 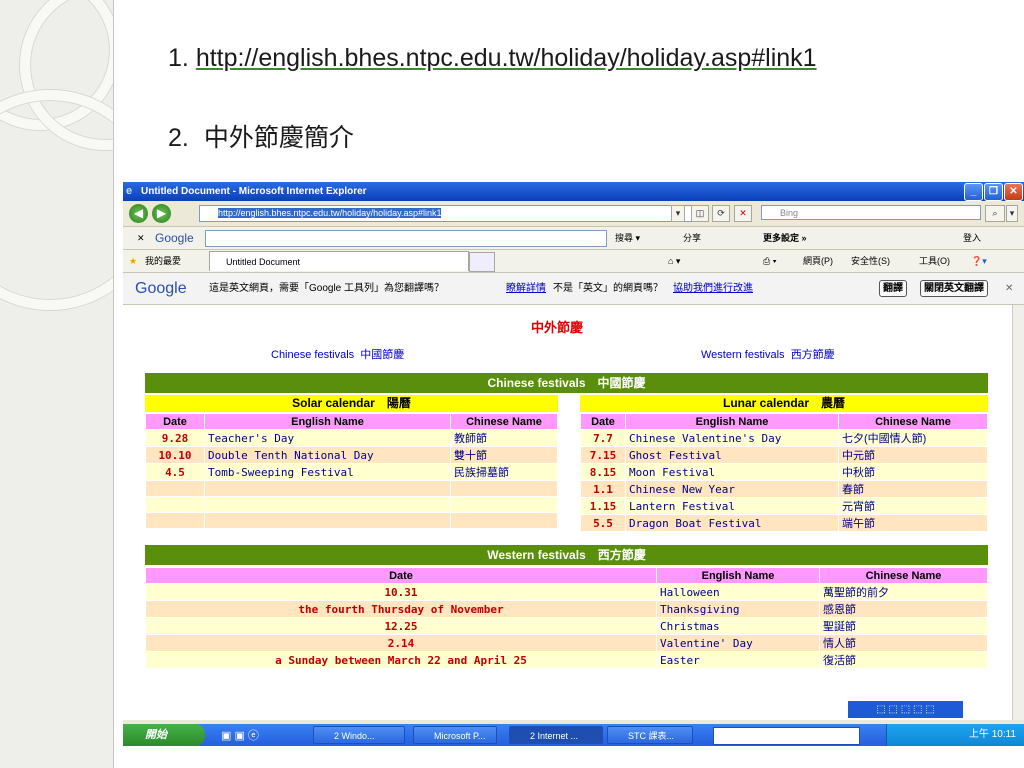 What do you see at coordinates (526, 288) in the screenshot?
I see `details-link: 瞭解詳情` at bounding box center [526, 288].